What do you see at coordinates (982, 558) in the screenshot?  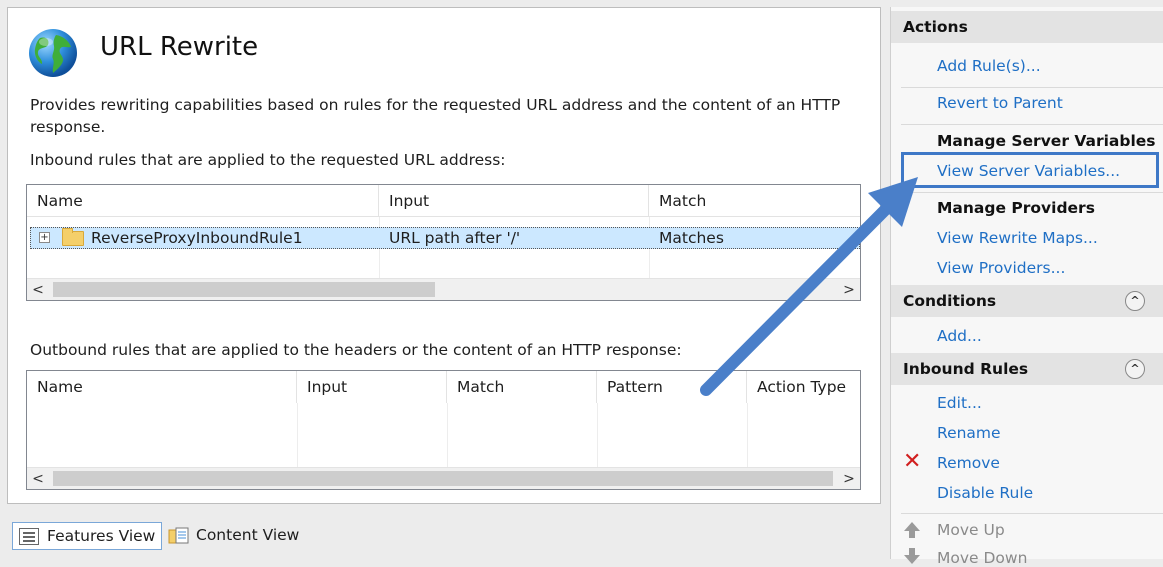 I see `move-down-link: Move Down` at bounding box center [982, 558].